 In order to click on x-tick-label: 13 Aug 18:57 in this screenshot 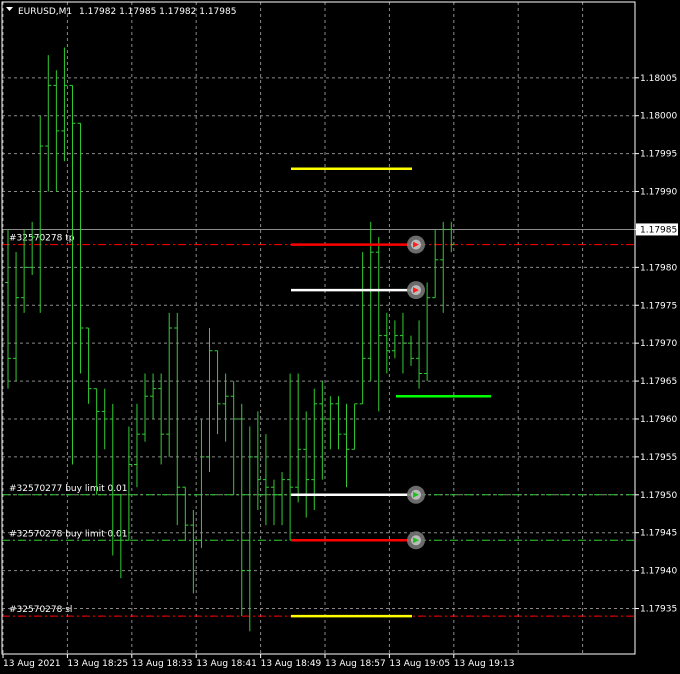, I will do `click(355, 664)`.